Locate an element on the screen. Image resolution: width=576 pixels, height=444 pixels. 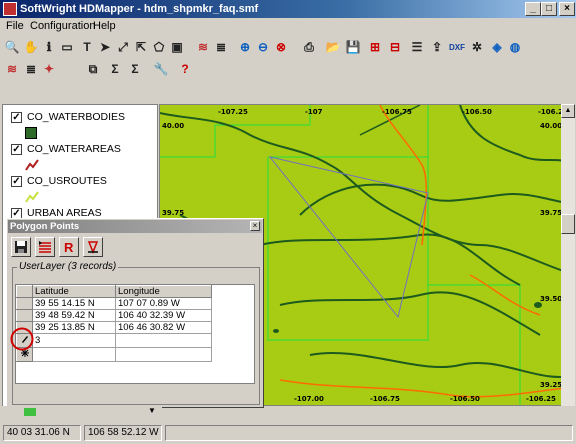
save-button: 💾 is located at coordinates (353, 47).